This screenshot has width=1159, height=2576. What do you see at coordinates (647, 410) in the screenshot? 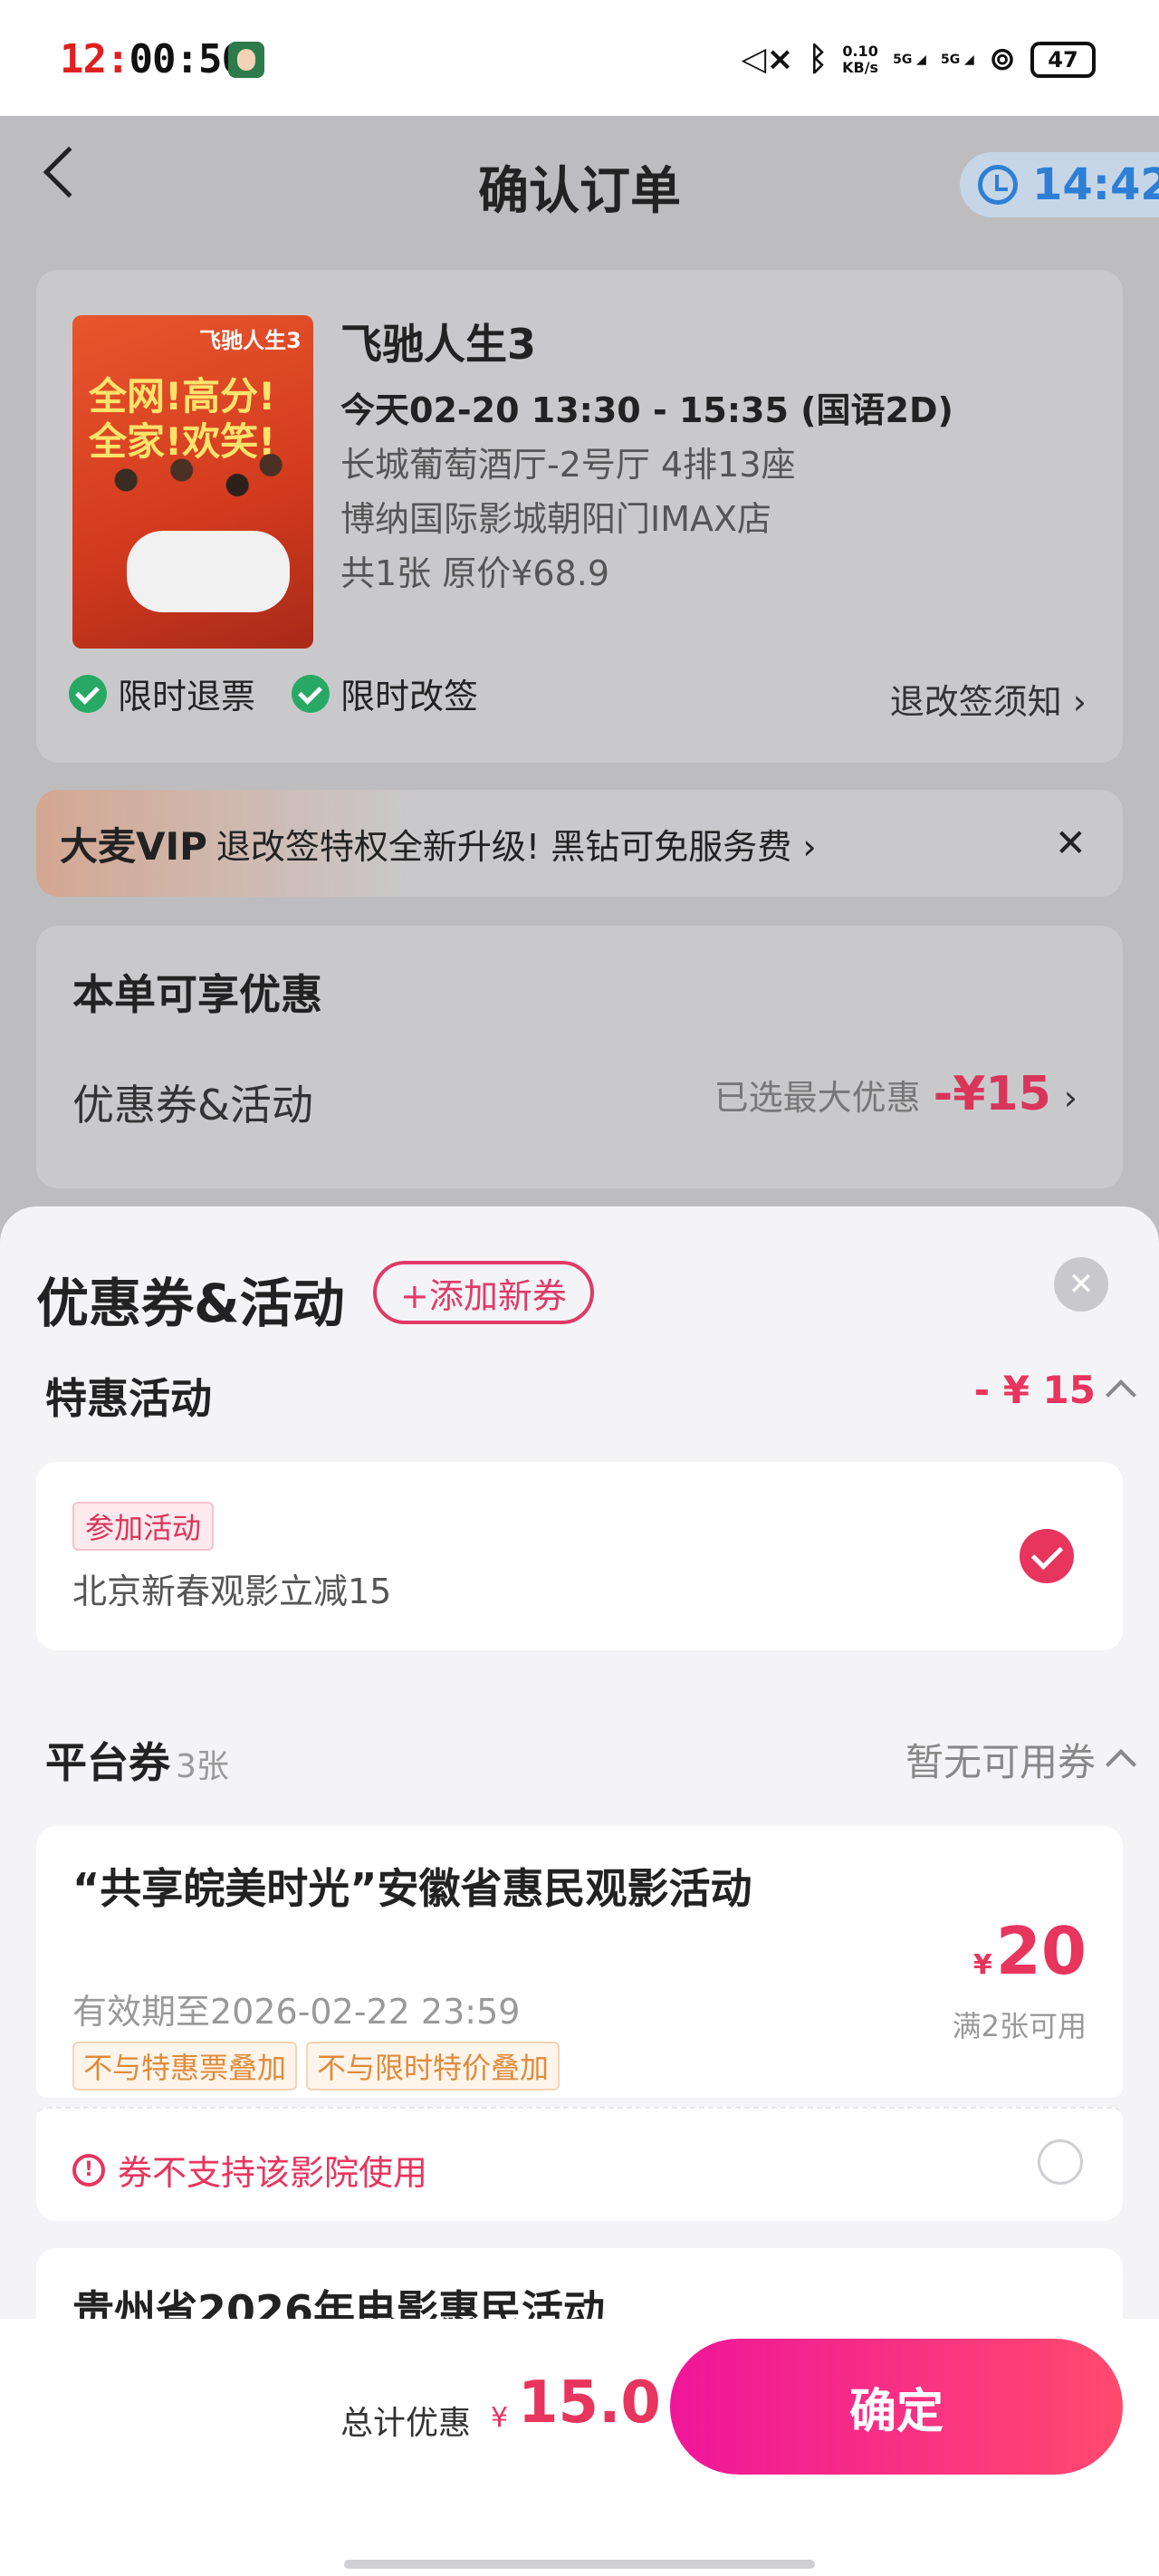
I see `showtime: 今天02-20 13:30 - 15:35 (国语2D)` at bounding box center [647, 410].